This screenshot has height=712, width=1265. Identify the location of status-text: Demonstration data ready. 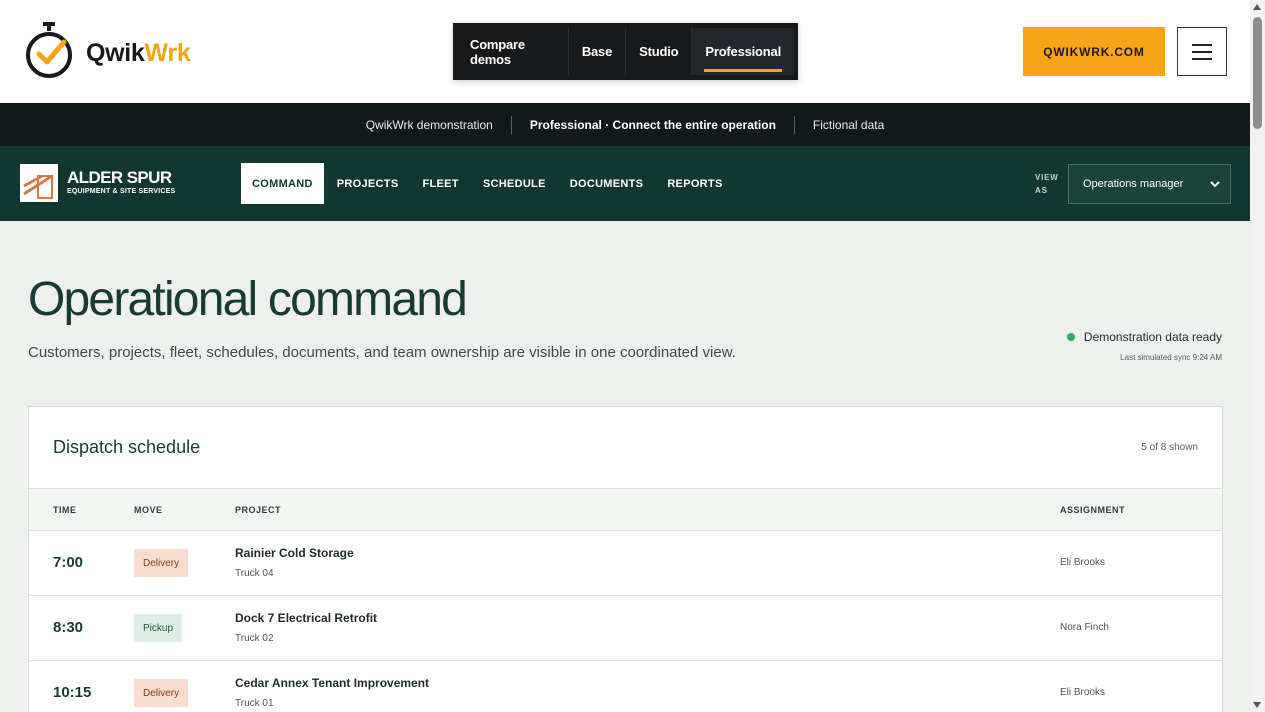
(1152, 337).